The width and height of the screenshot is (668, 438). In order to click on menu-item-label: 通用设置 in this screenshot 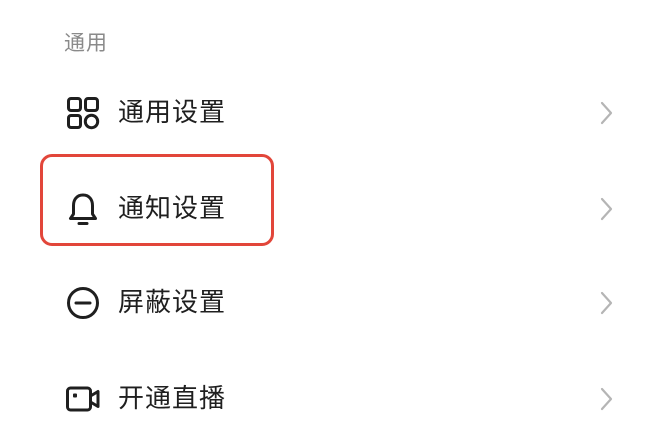, I will do `click(172, 113)`.